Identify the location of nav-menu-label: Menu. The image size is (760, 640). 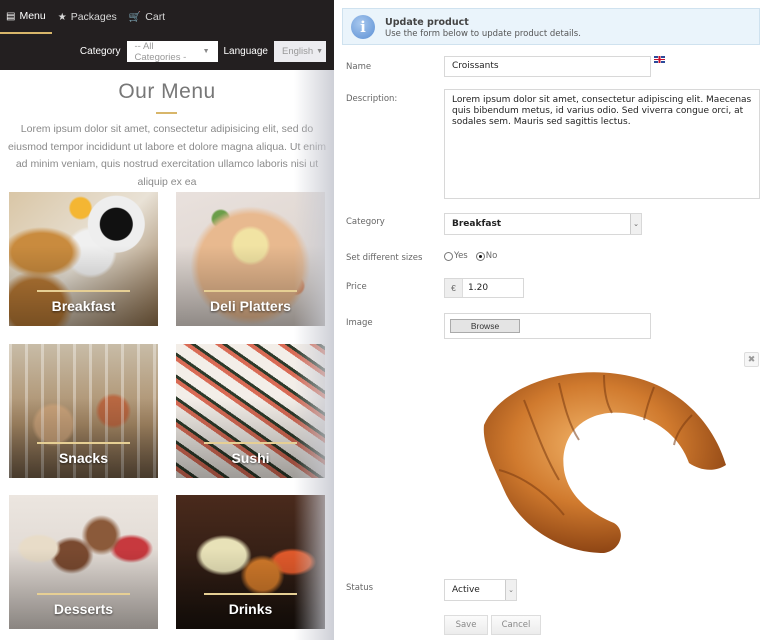
(32, 16).